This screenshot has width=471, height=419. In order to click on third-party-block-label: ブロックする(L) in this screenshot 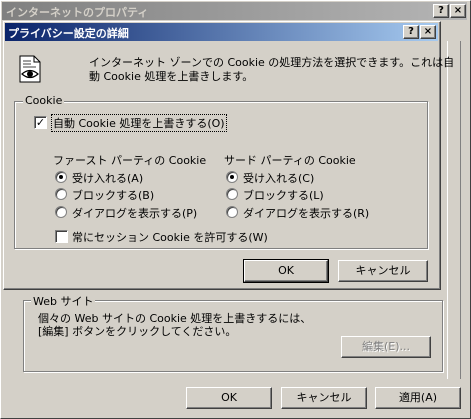, I will do `click(283, 195)`.